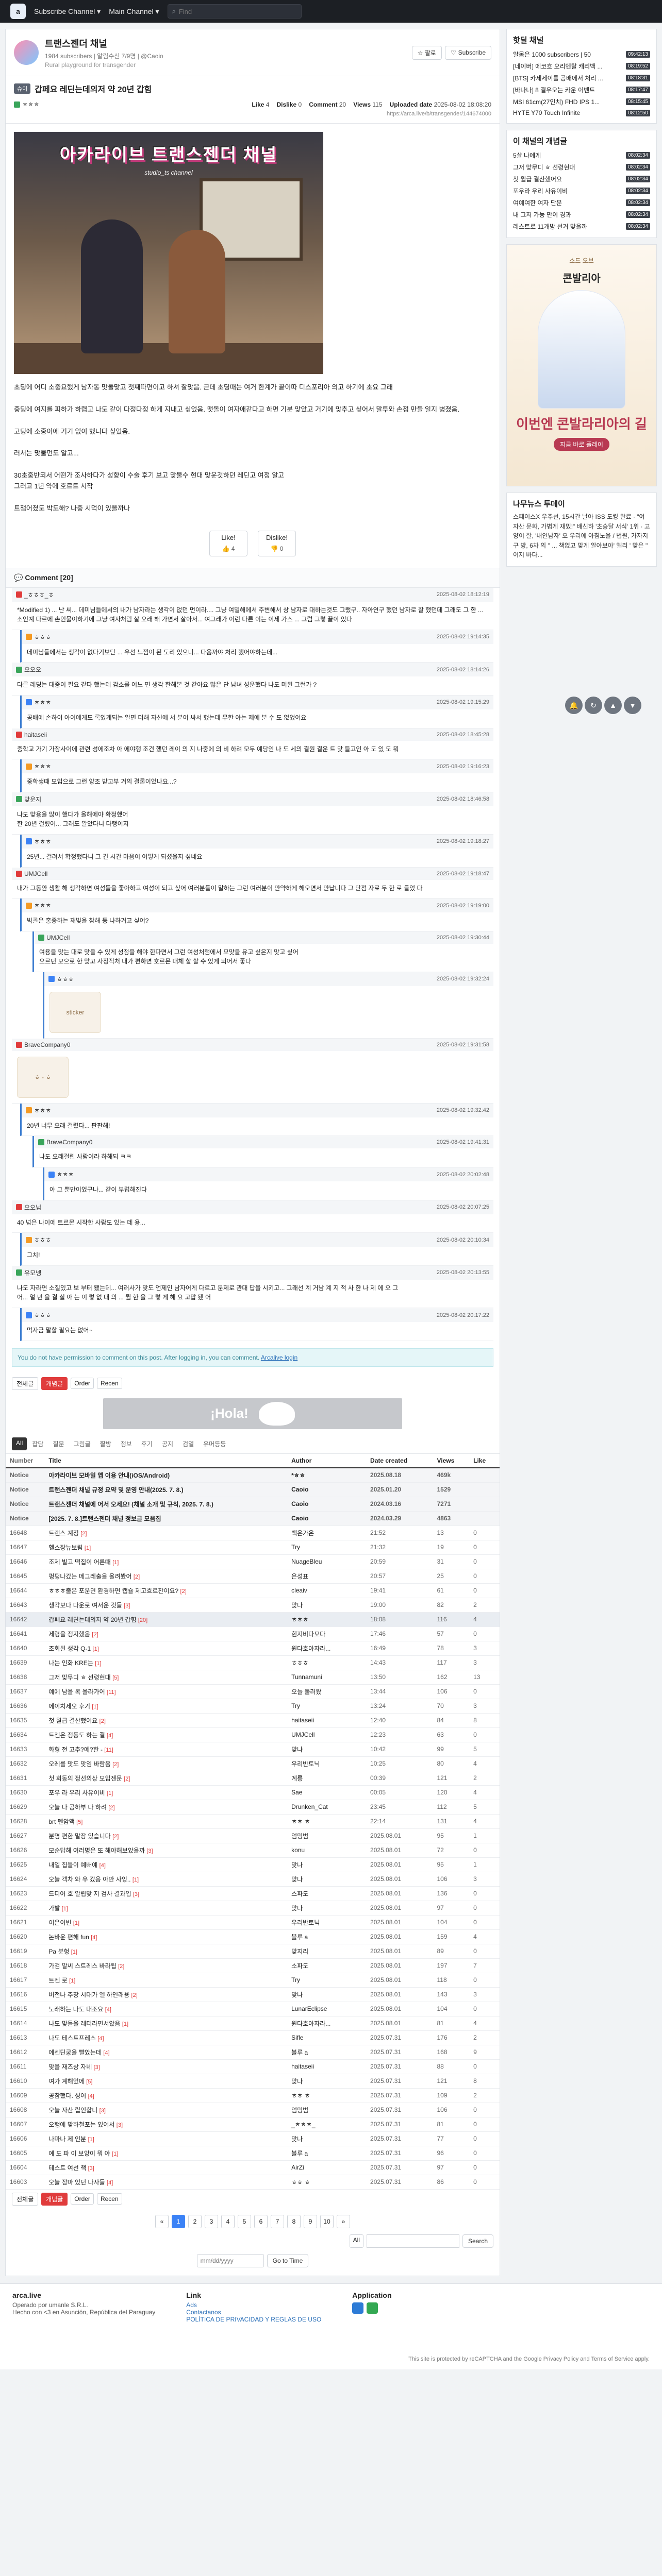 The height and width of the screenshot is (2576, 662). I want to click on footer-contact-link: Contactanos, so click(253, 2312).